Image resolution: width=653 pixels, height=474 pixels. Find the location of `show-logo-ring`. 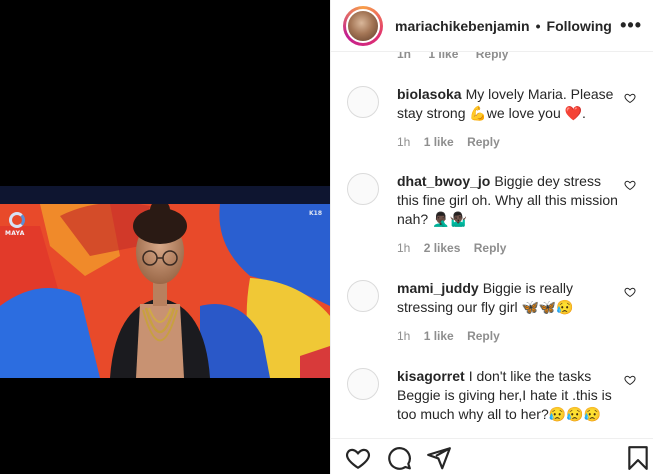

show-logo-ring is located at coordinates (17, 220).